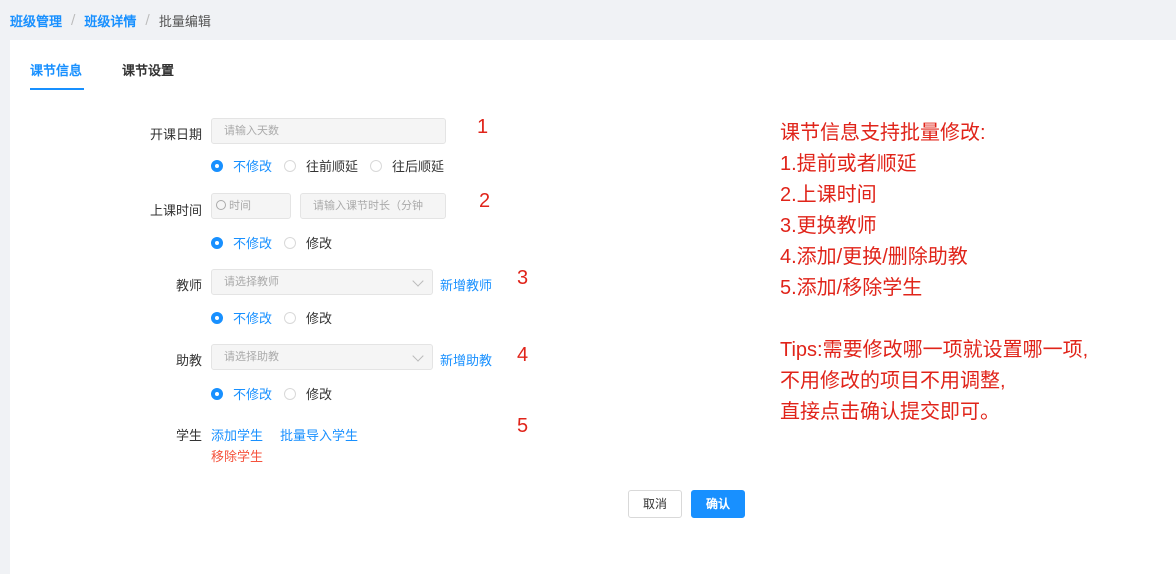  What do you see at coordinates (376, 165) in the screenshot?
I see `radio-postpone-backward` at bounding box center [376, 165].